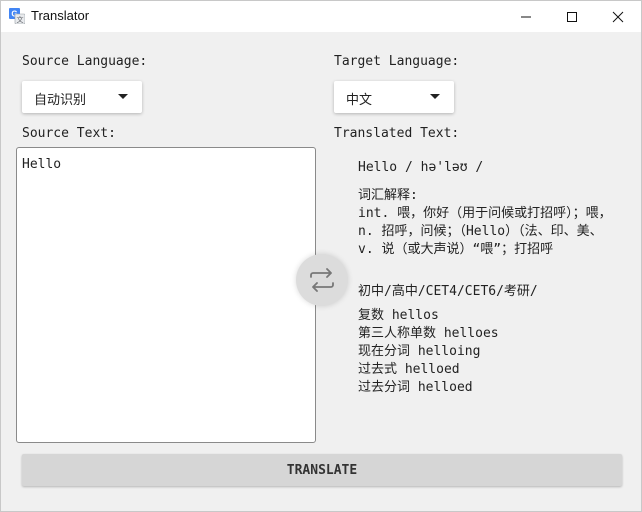 The image size is (642, 512). I want to click on gloss-line: n. 招呼，问候；（Hello）（法、印、美、, so click(480, 231).